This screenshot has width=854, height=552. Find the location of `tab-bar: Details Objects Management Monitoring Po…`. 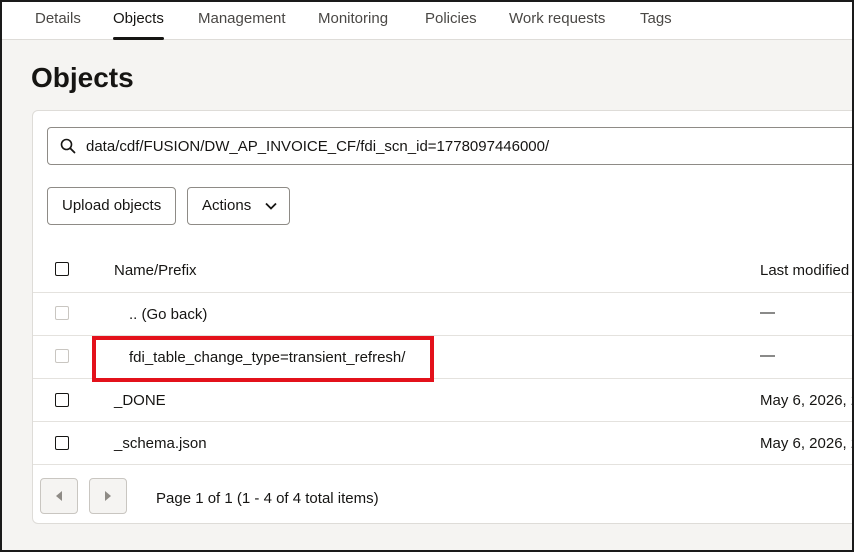

tab-bar: Details Objects Management Monitoring Po… is located at coordinates (427, 21).